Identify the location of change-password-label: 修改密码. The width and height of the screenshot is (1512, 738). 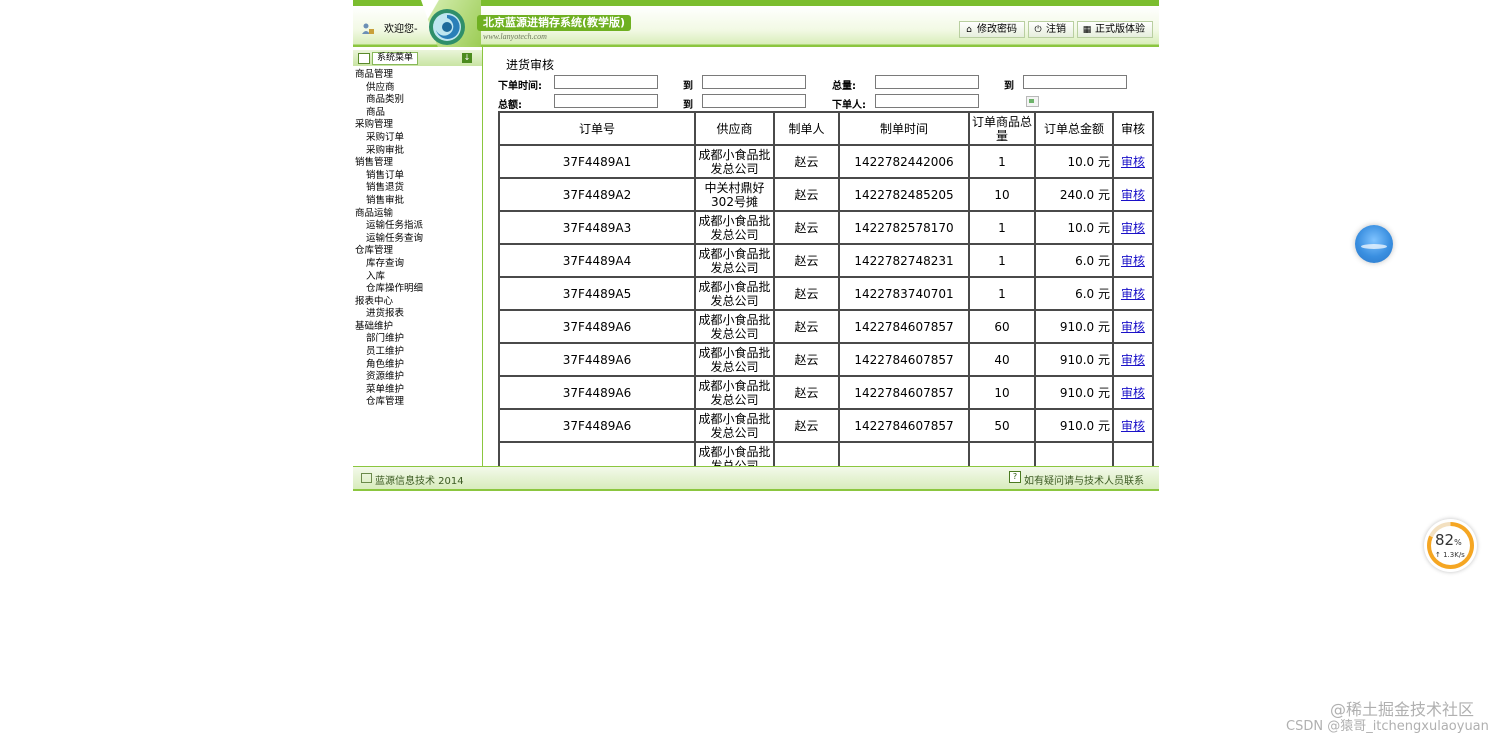
(997, 29).